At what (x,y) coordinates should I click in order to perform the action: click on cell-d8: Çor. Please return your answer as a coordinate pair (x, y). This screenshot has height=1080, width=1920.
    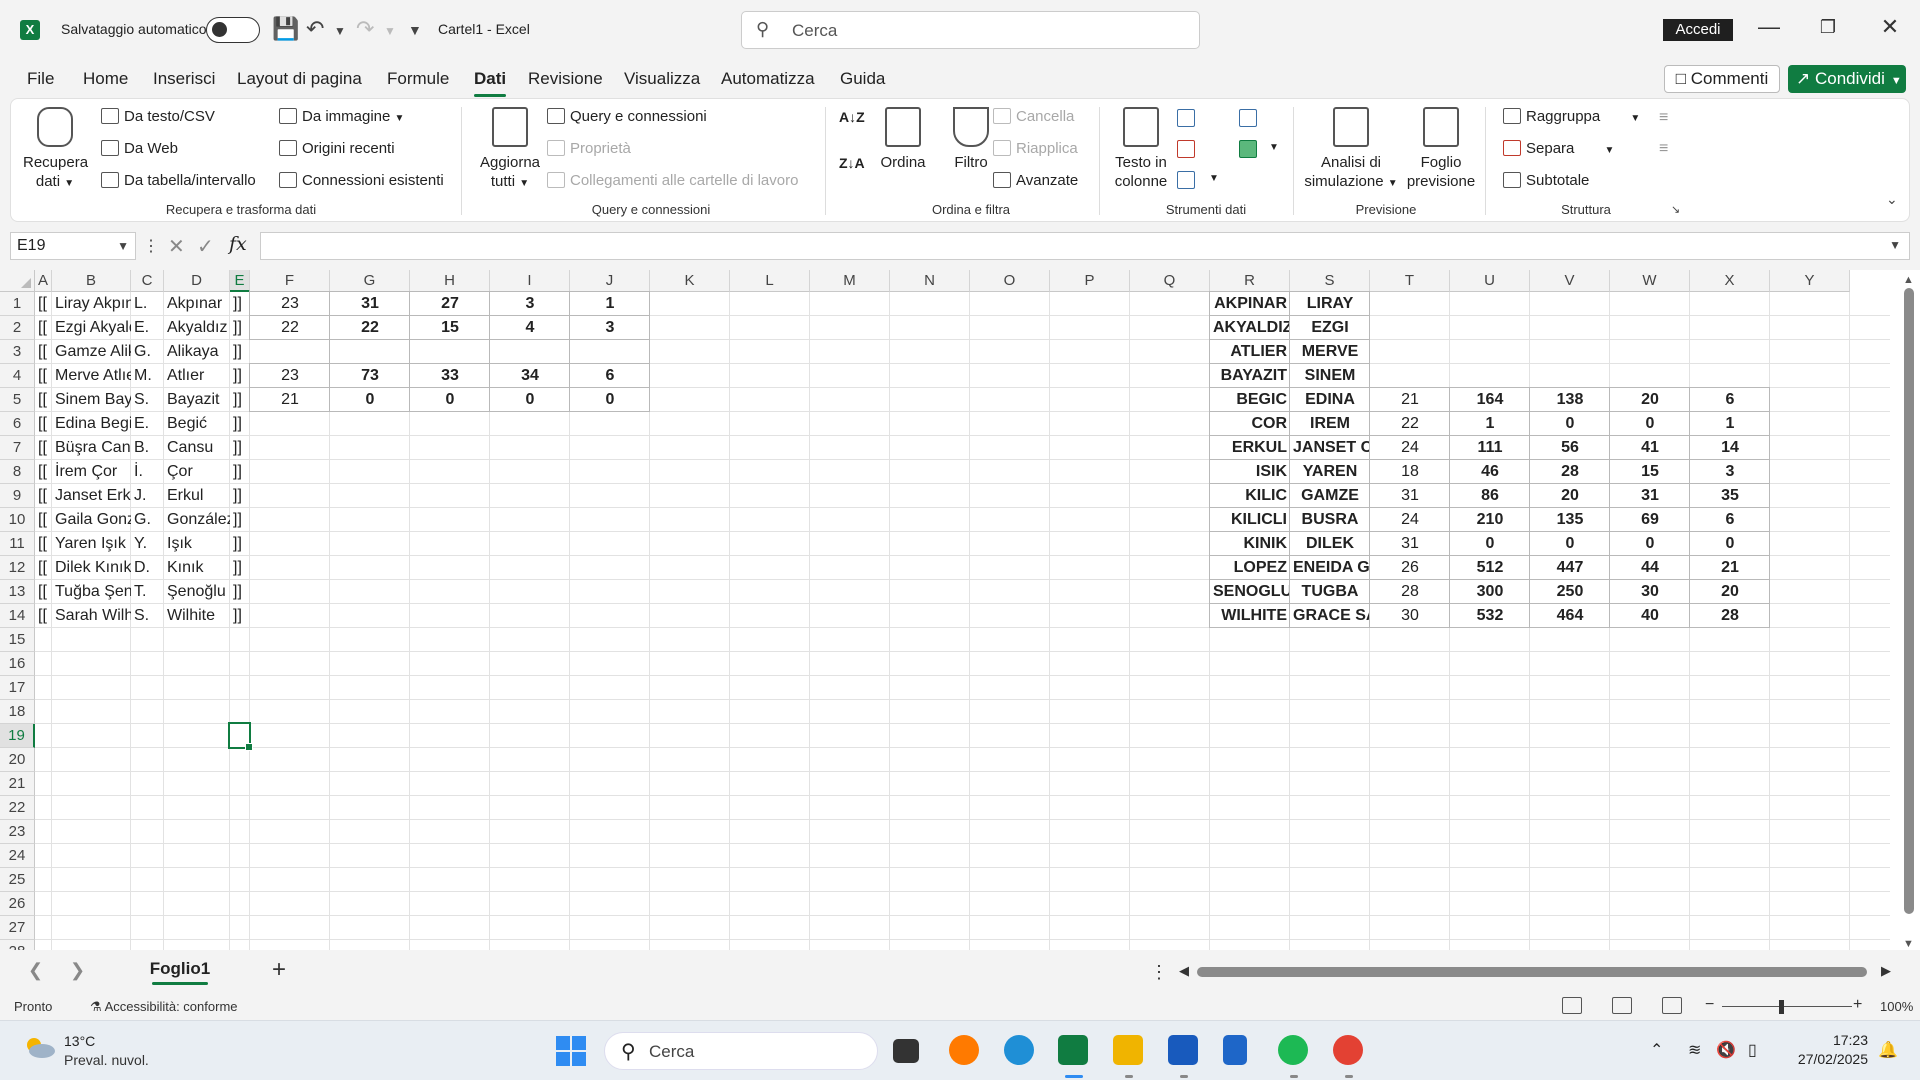
    Looking at the image, I should click on (197, 472).